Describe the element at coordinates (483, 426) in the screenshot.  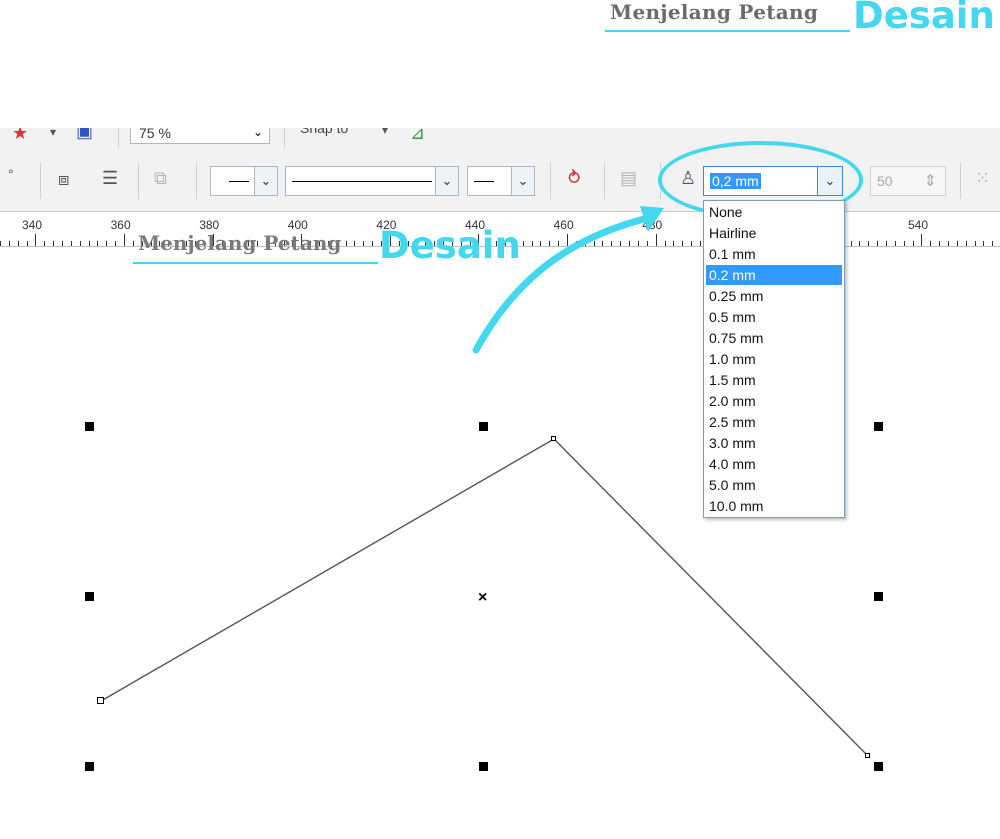
I see `selection-handle-top-center` at that location.